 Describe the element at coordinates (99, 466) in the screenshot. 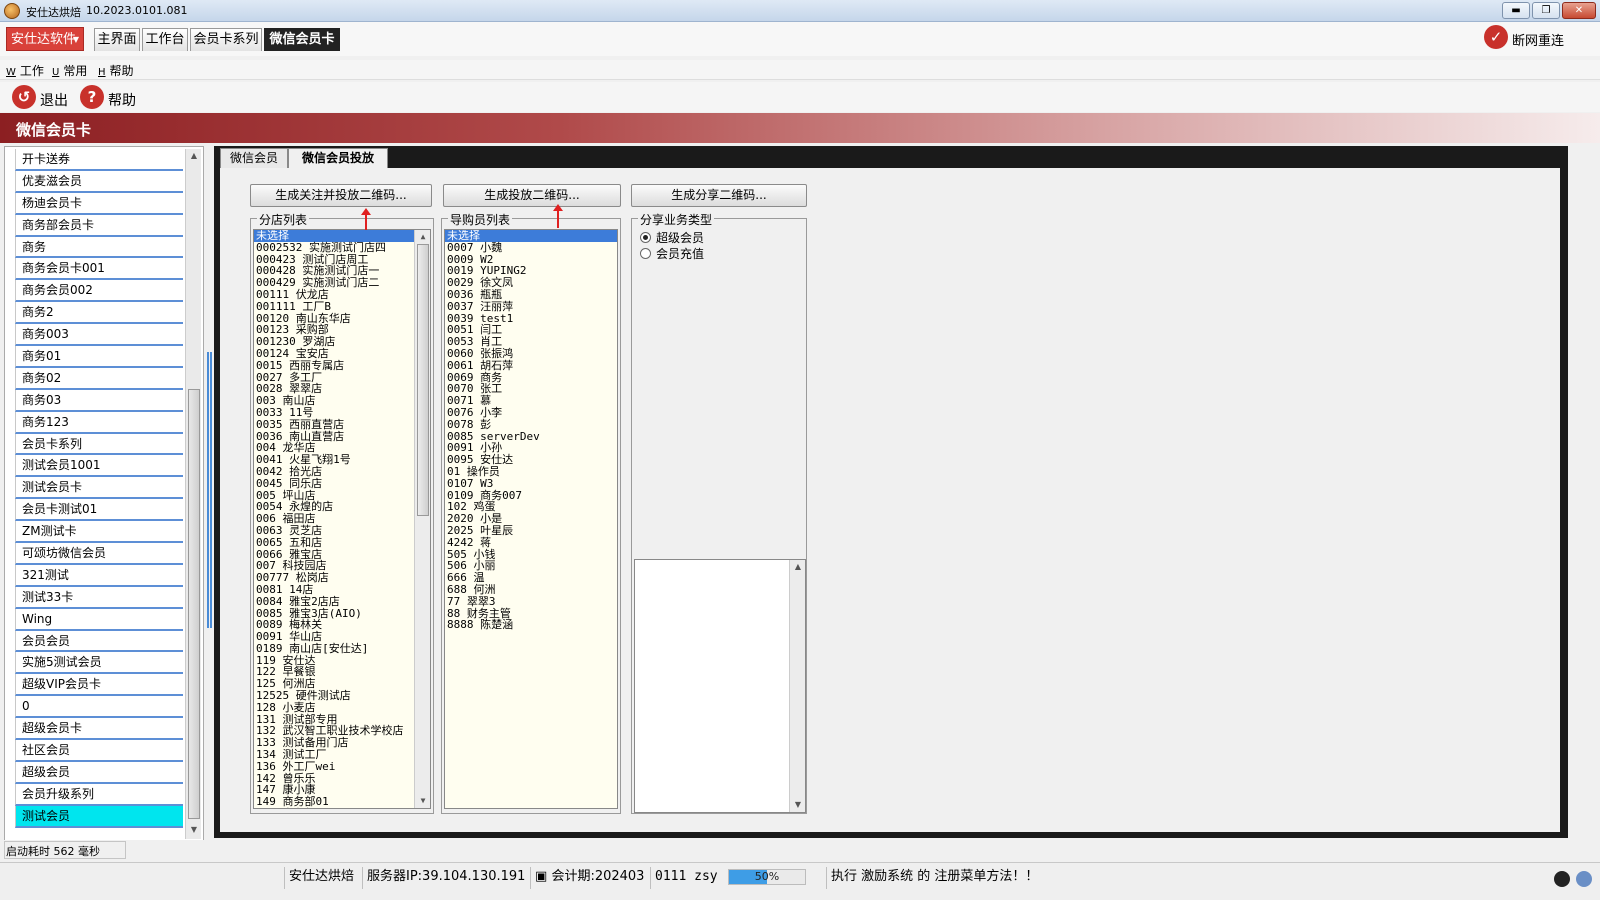

I see `sidebar-item: 测试会员1001` at that location.